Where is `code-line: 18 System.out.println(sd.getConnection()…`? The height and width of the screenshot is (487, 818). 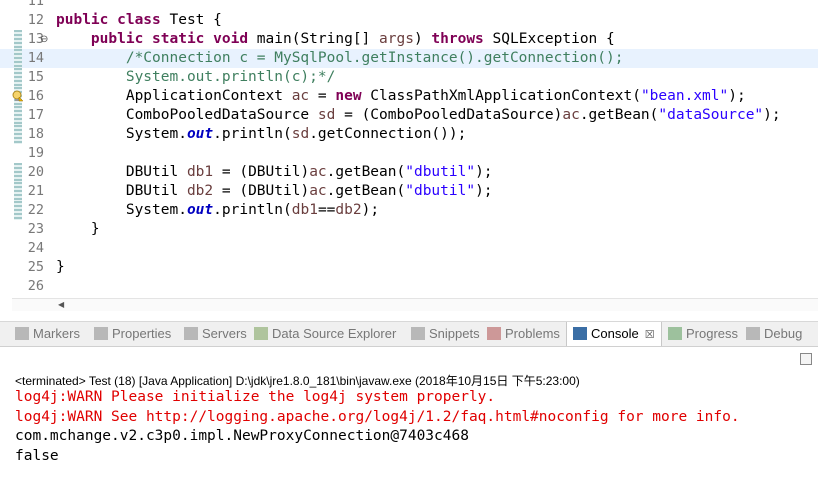
code-line: 18 System.out.println(sd.getConnection()… is located at coordinates (409, 134).